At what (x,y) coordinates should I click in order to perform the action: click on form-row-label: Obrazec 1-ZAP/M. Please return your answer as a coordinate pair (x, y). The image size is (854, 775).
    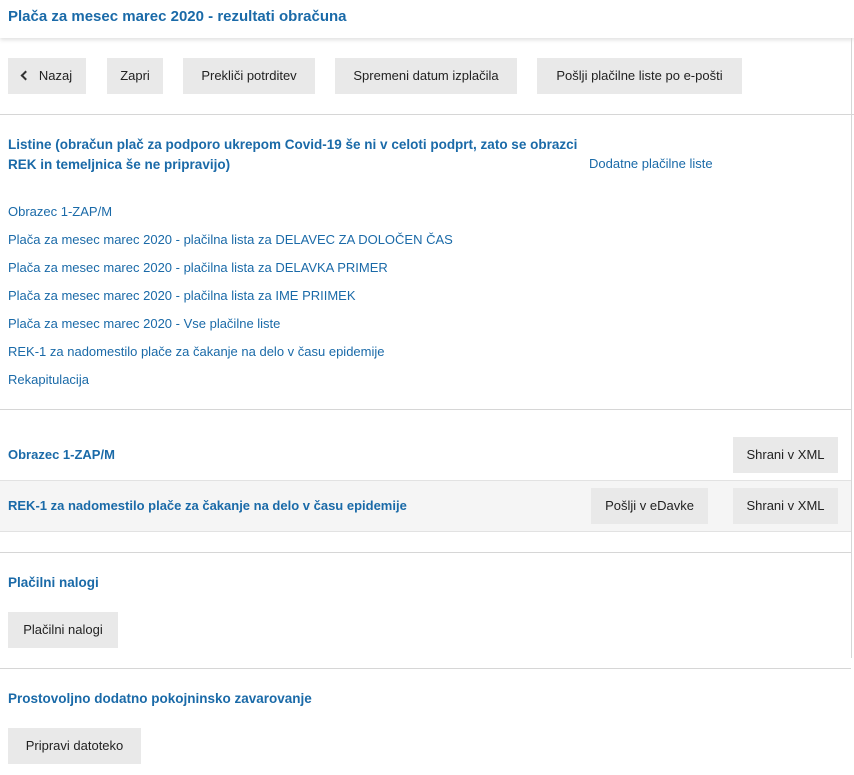
    Looking at the image, I should click on (61, 454).